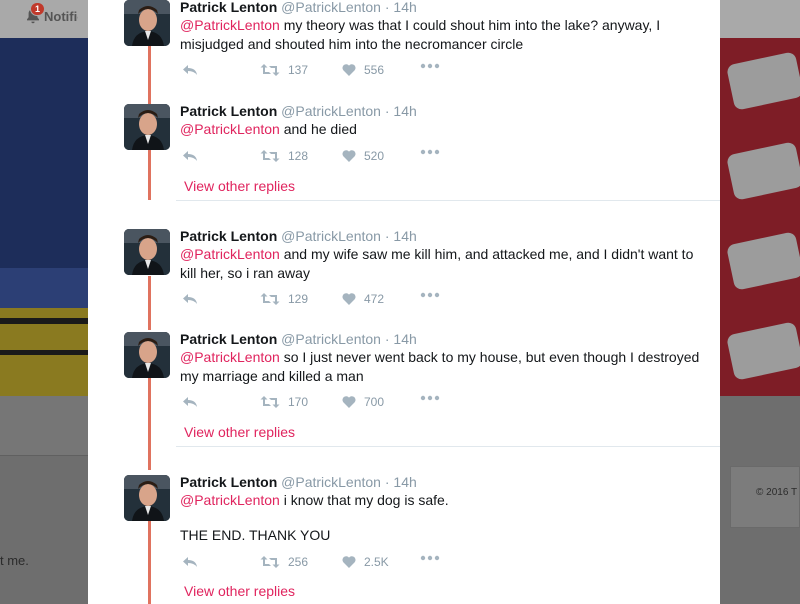  Describe the element at coordinates (284, 156) in the screenshot. I see `retweet-button: 128` at that location.